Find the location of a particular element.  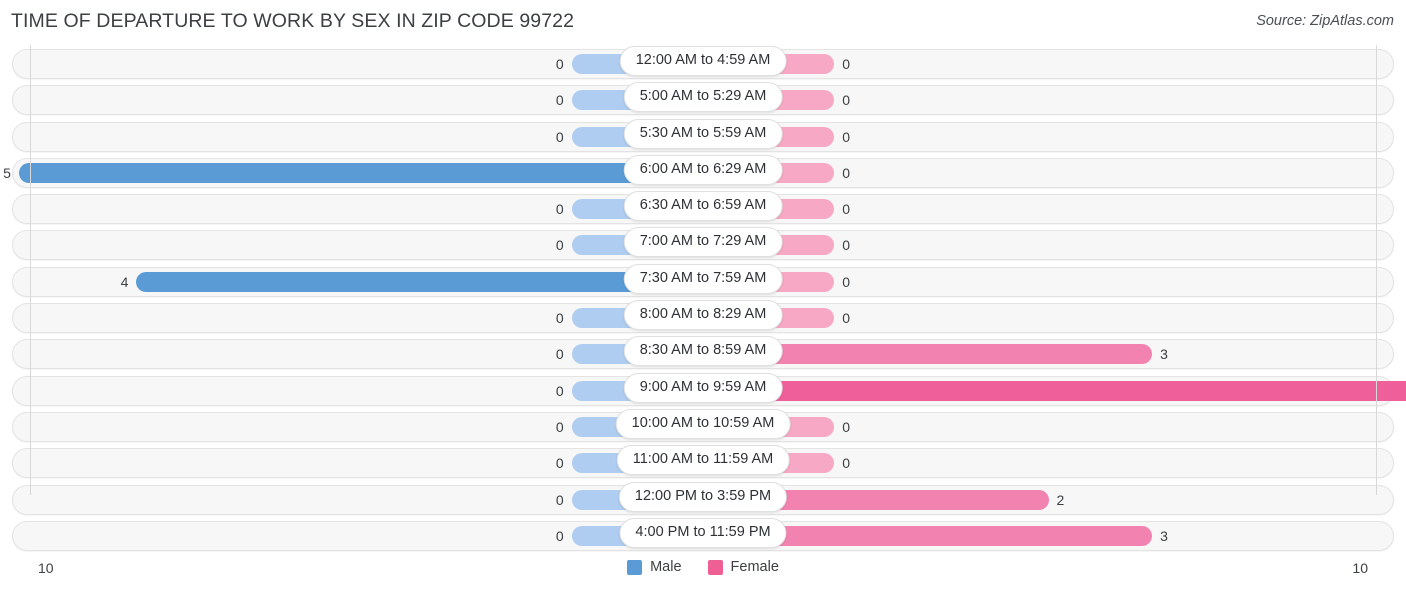

chart-footer: 10 10 Male Female is located at coordinates (703, 572).